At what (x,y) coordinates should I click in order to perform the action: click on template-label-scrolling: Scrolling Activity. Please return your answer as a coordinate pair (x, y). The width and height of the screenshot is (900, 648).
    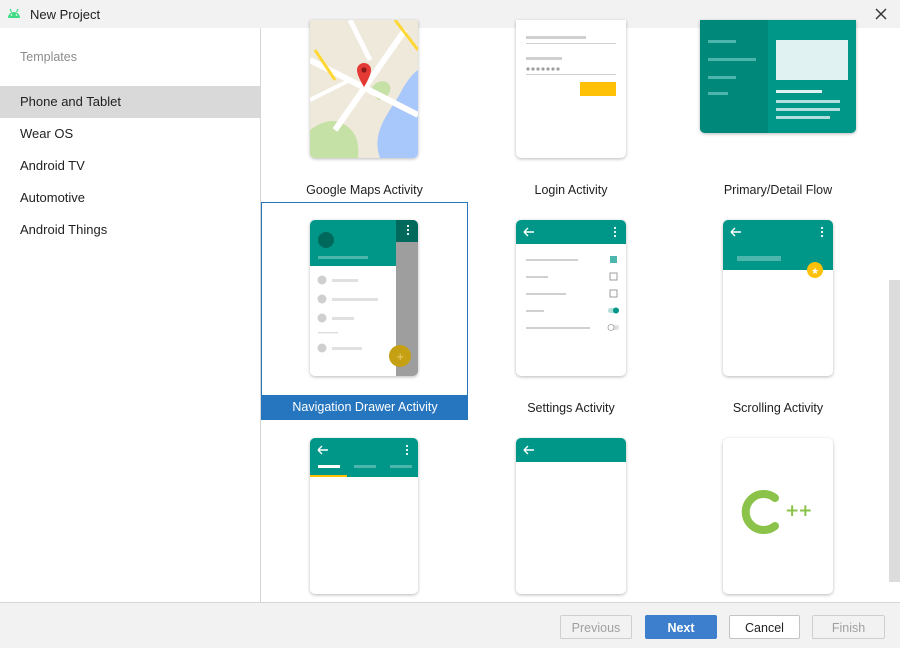
    Looking at the image, I should click on (778, 408).